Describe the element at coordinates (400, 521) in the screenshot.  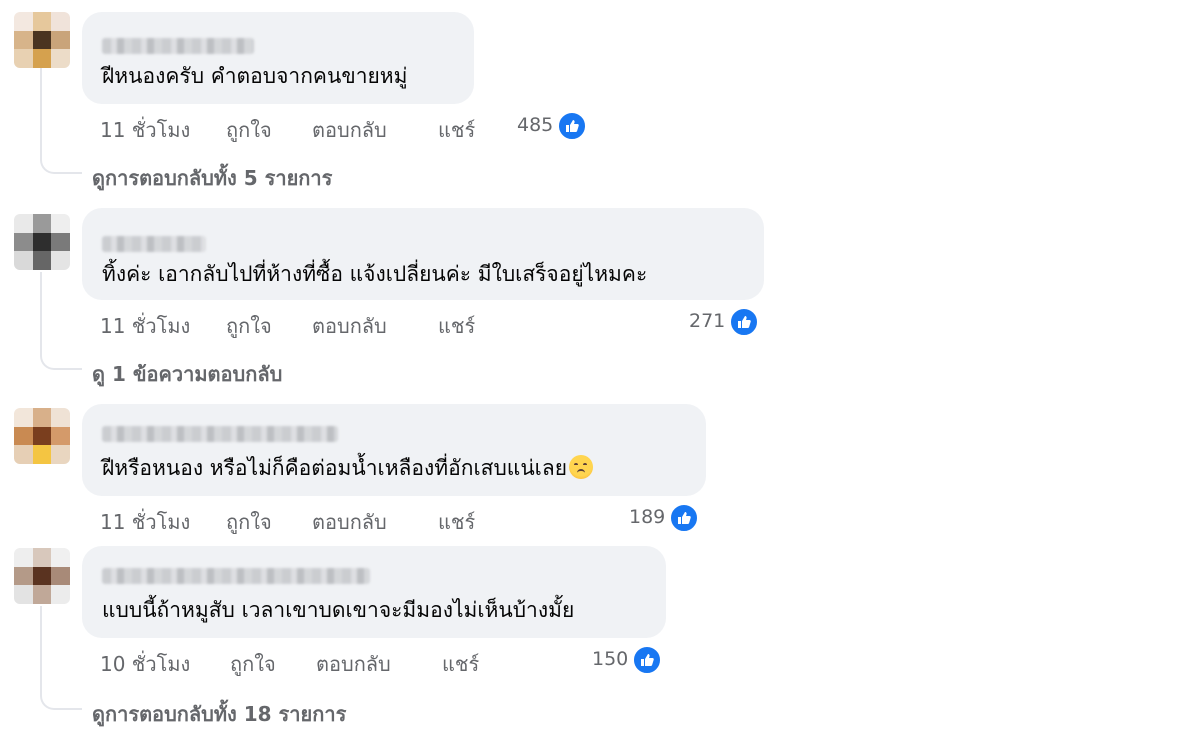
I see `comment-actions: 11 ชั่วโมง ถูกใจ ตอบกลับ แชร์ 189` at that location.